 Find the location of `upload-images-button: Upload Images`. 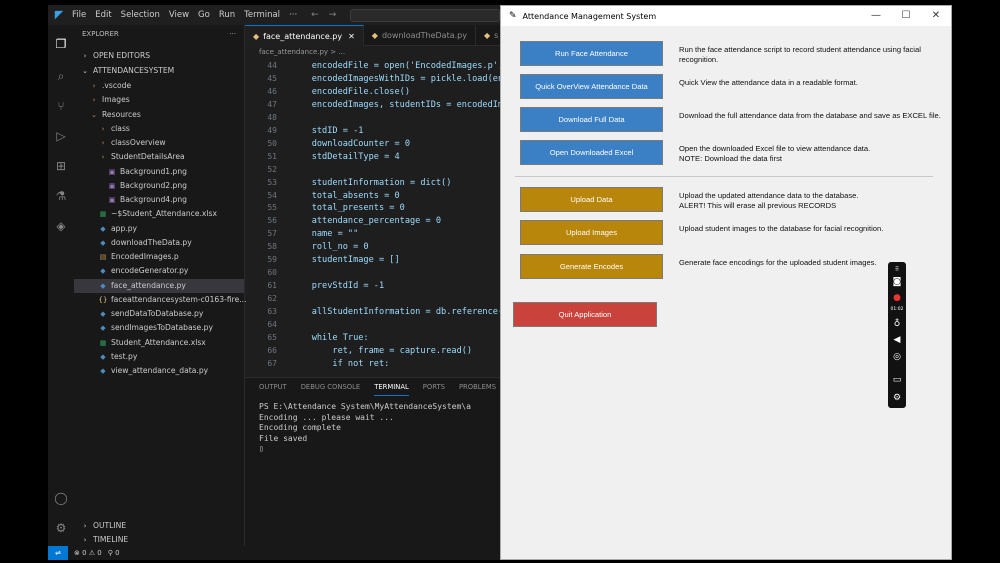

upload-images-button: Upload Images is located at coordinates (591, 232).